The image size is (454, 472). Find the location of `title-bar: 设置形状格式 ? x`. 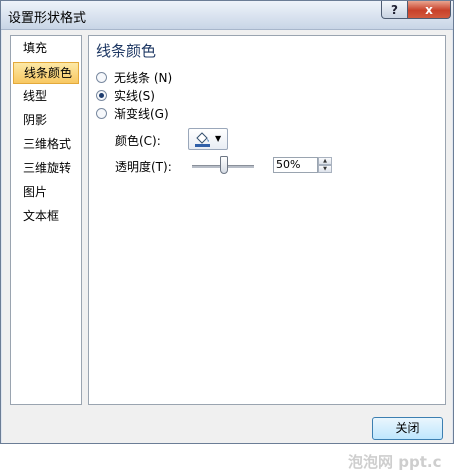

title-bar: 设置形状格式 ? x is located at coordinates (227, 15).